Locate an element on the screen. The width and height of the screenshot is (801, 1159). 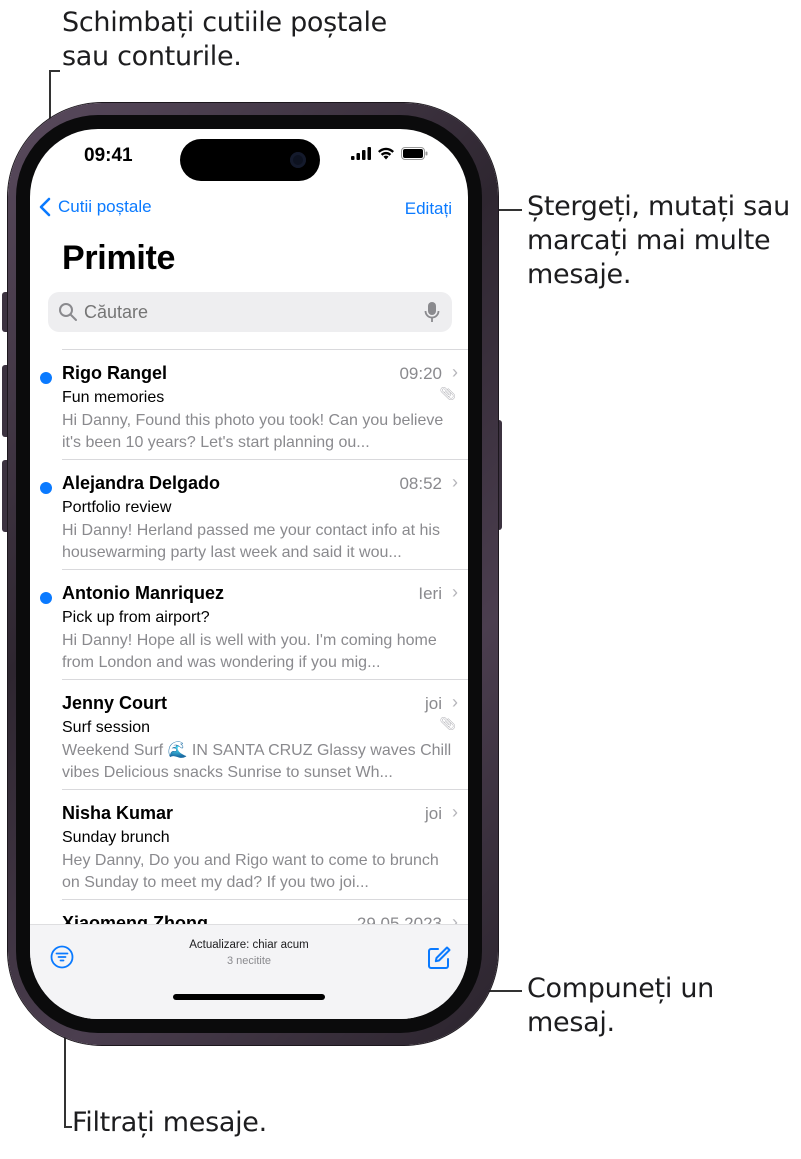
callout-mailboxes: Schimbați cutiile poștale sau conturile. is located at coordinates (224, 39).